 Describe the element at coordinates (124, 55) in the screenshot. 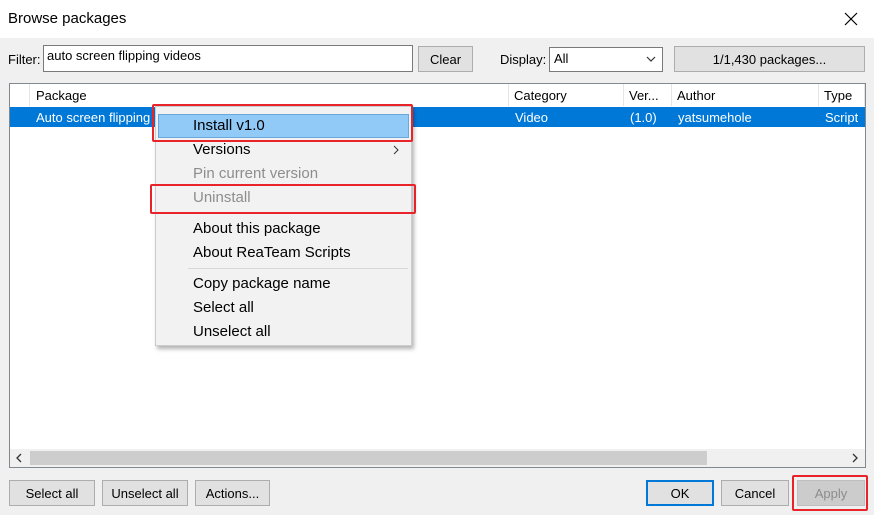

I see `filter-input-value: auto screen flipping videos` at that location.